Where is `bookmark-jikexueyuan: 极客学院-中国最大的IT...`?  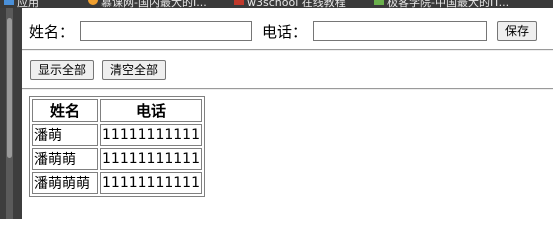 bookmark-jikexueyuan: 极客学院-中国最大的IT... is located at coordinates (441, 4).